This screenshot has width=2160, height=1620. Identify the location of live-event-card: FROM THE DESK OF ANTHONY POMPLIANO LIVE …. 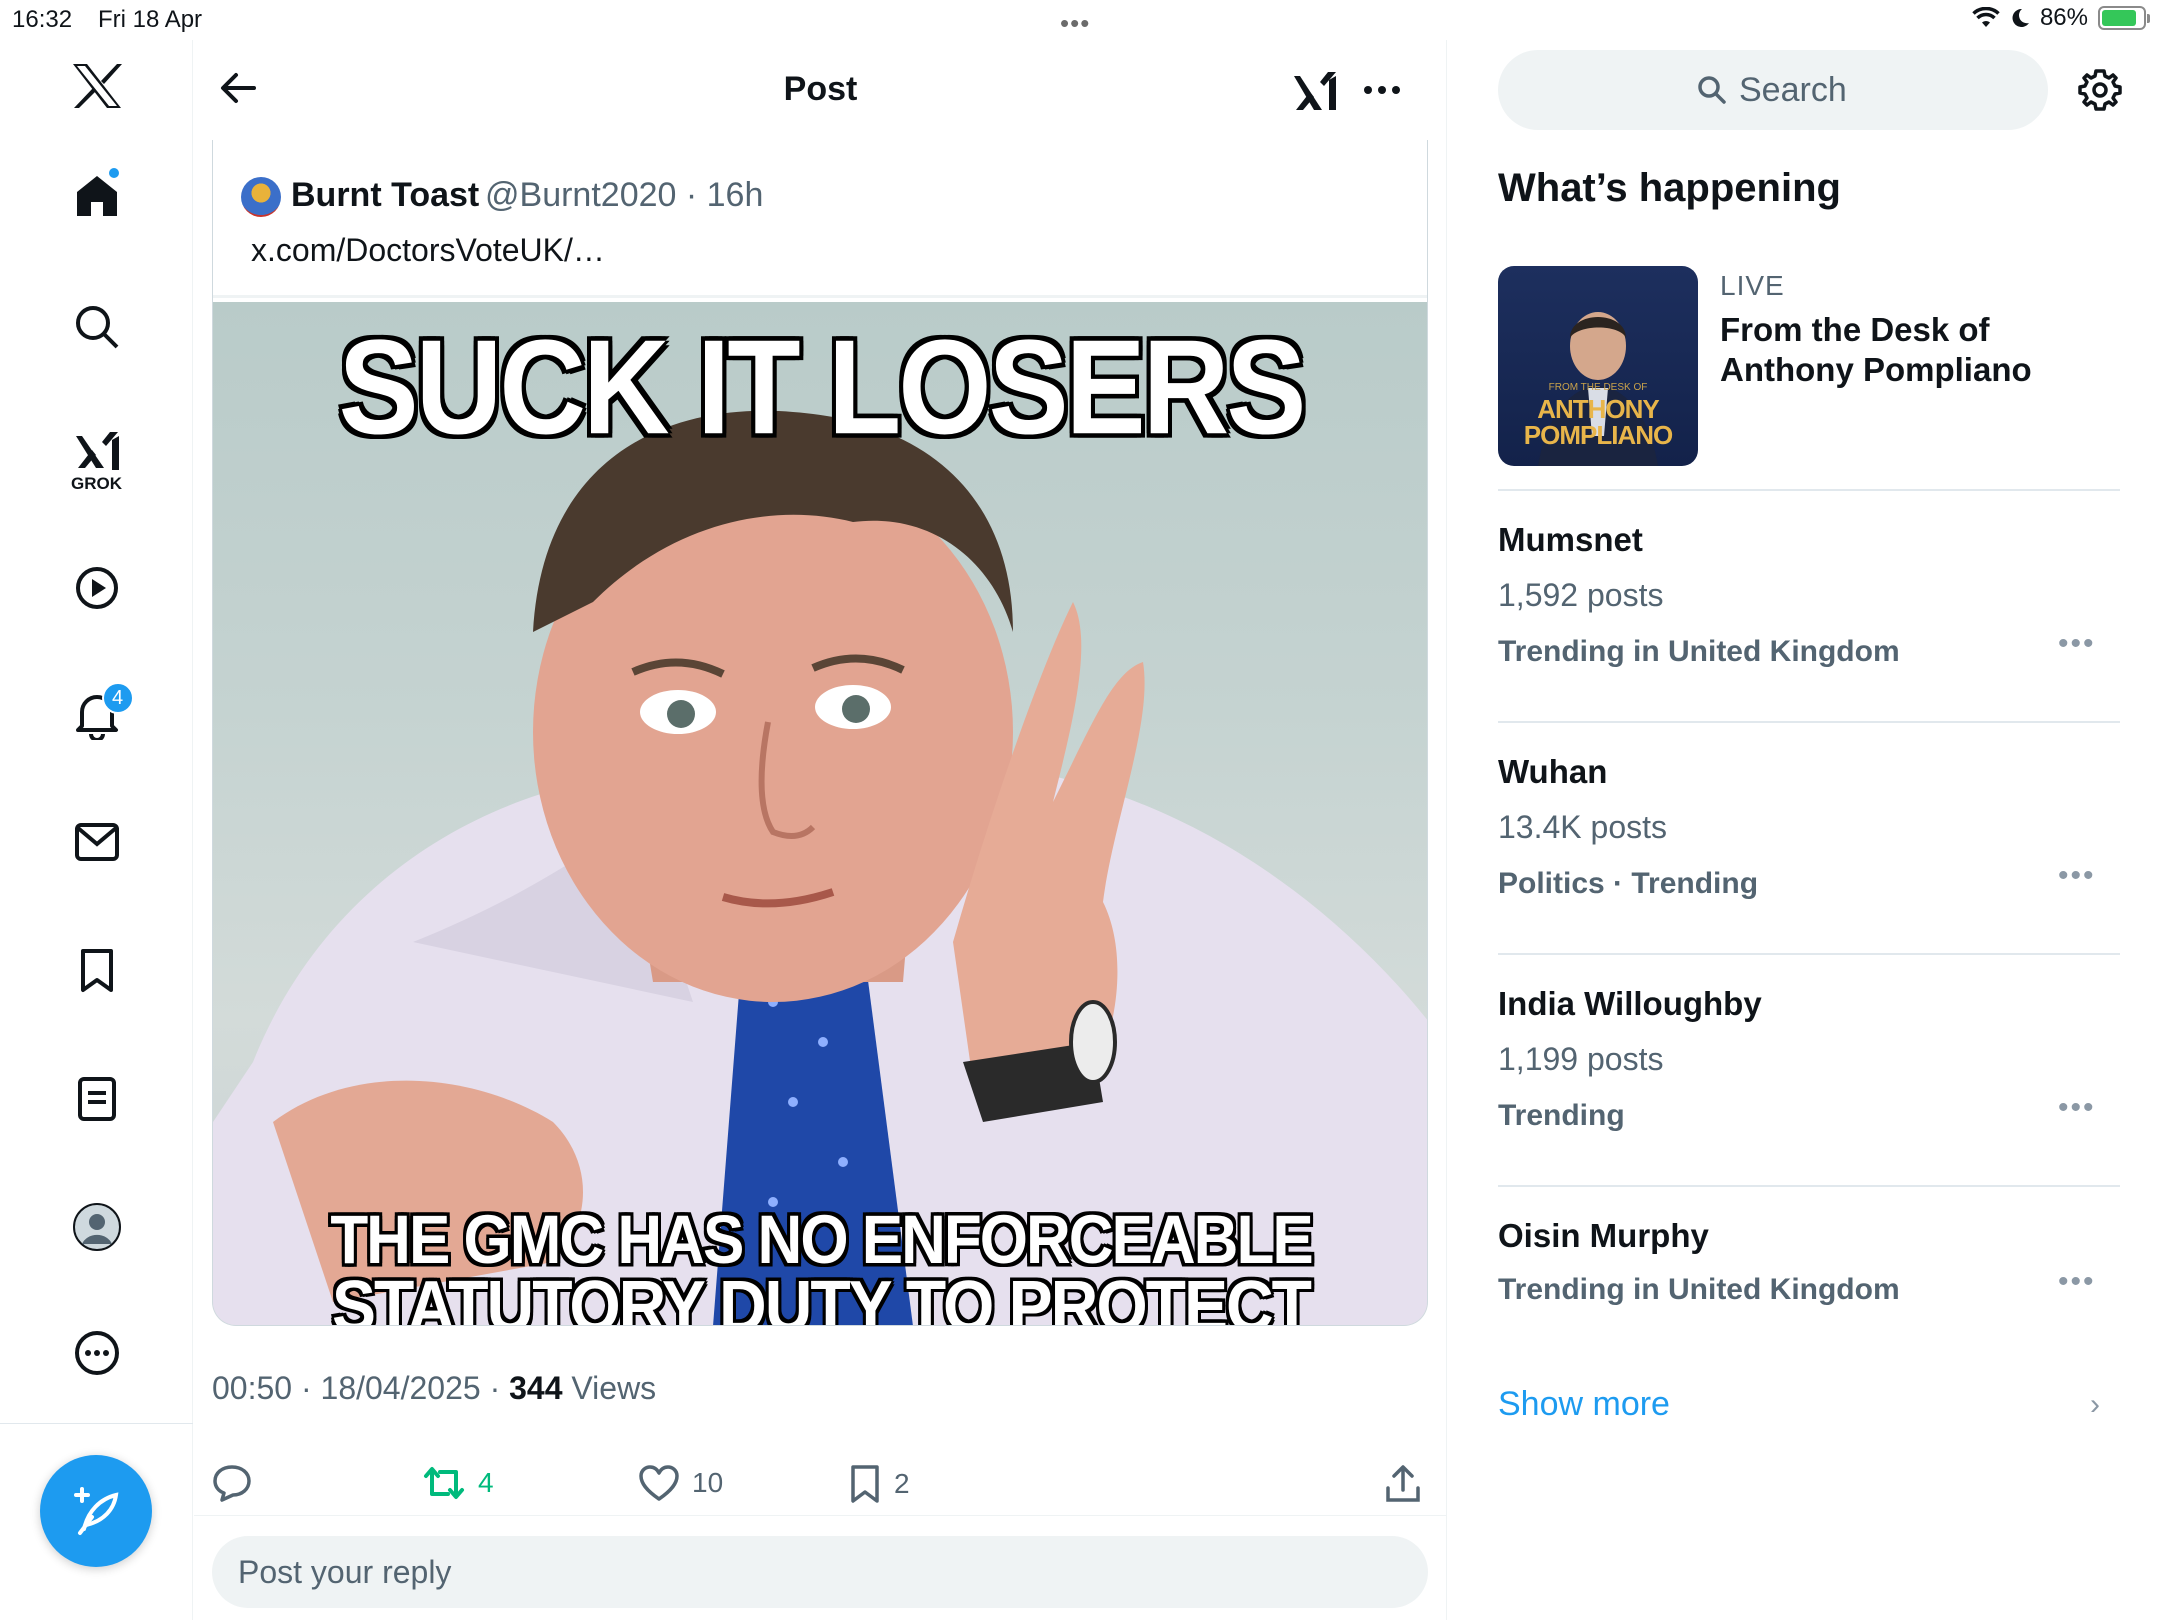
(1809, 378).